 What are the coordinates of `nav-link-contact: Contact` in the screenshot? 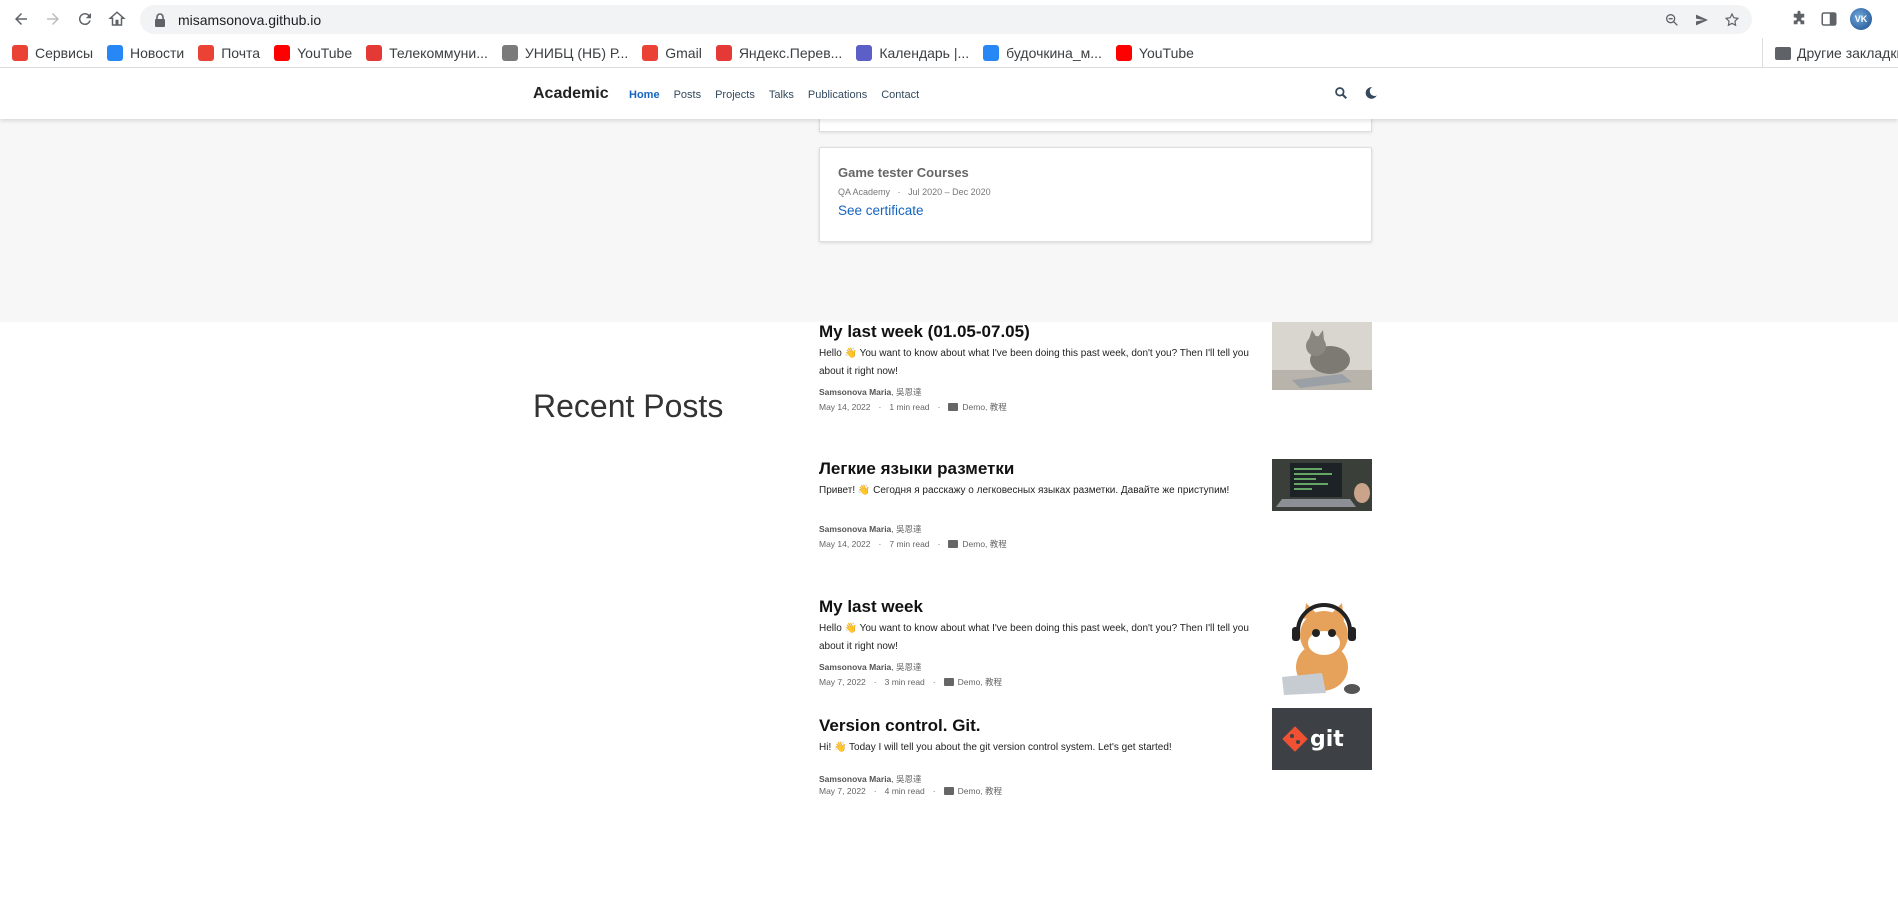 It's located at (900, 95).